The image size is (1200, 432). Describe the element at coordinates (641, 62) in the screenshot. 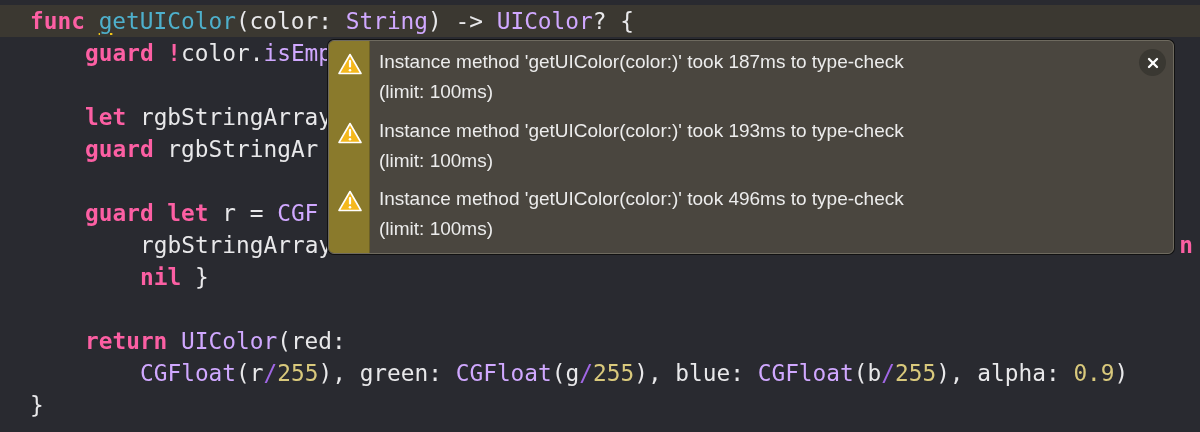

I see `warning-message: Instance method 'getUIColor(color:)' took 187ms to type-check` at that location.